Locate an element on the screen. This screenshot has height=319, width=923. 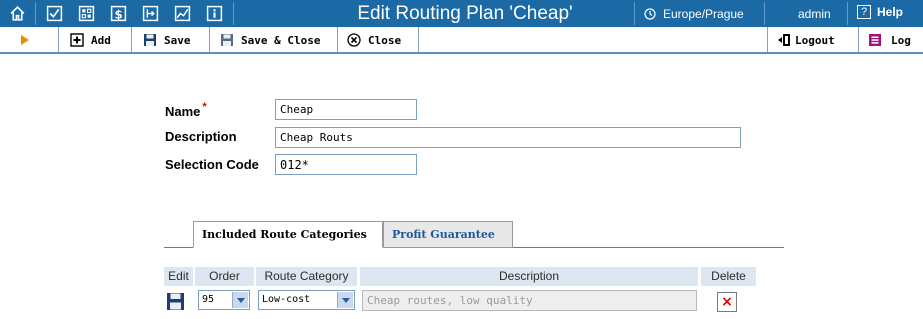
tab-profit-guarantee: Profit Guarantee is located at coordinates (448, 234).